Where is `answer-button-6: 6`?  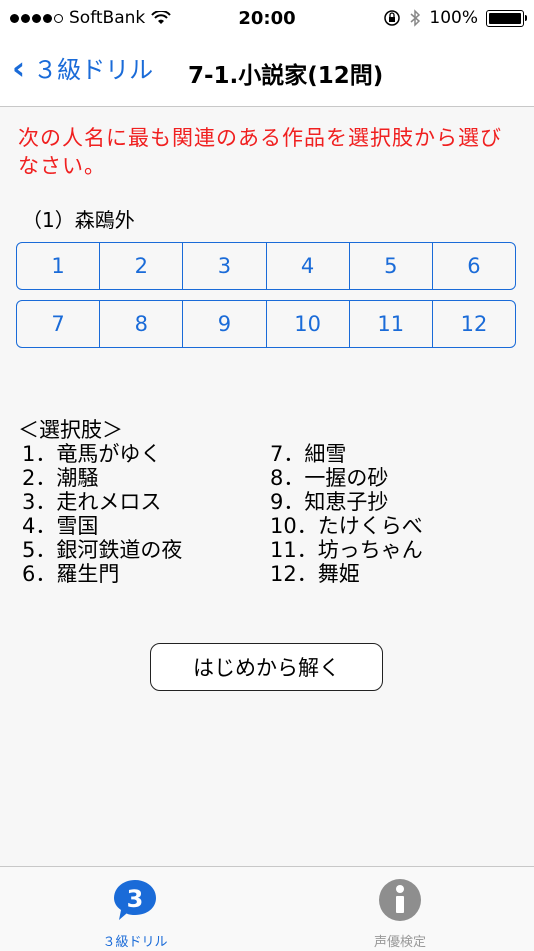 answer-button-6: 6 is located at coordinates (474, 266).